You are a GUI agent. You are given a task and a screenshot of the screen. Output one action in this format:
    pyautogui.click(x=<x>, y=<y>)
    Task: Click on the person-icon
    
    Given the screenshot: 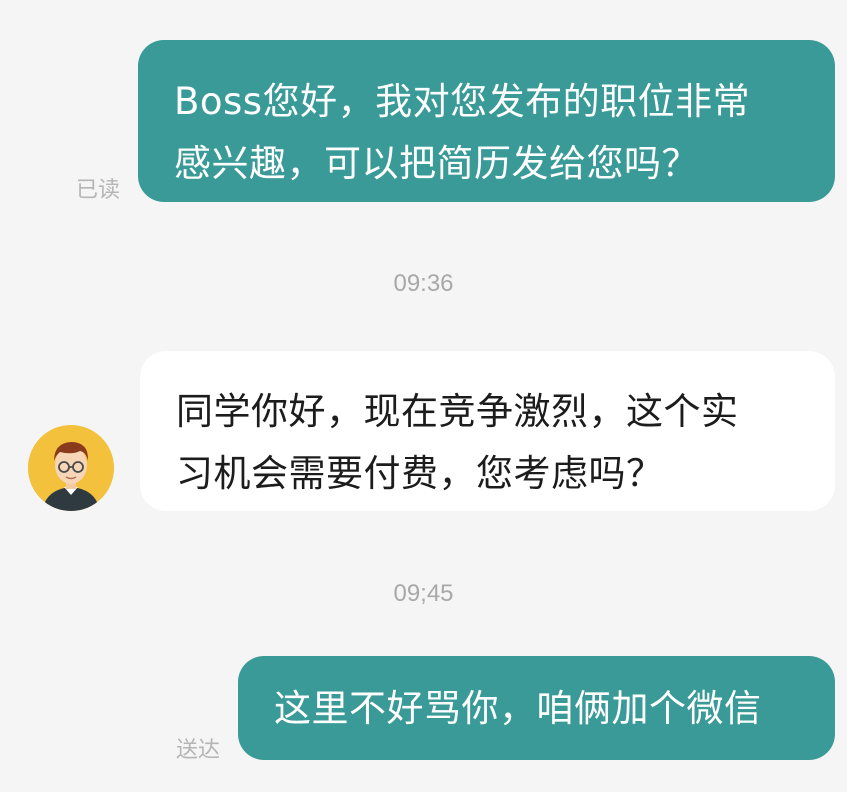 What is the action you would take?
    pyautogui.click(x=71, y=468)
    